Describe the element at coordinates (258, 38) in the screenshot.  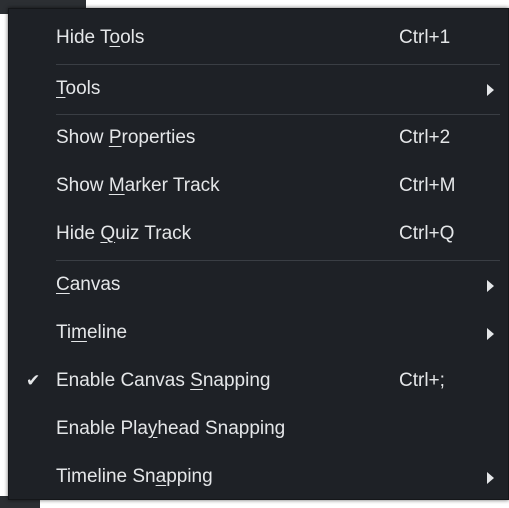
I see `menu-item-hide-tools: Hide Tools Ctrl+1` at that location.